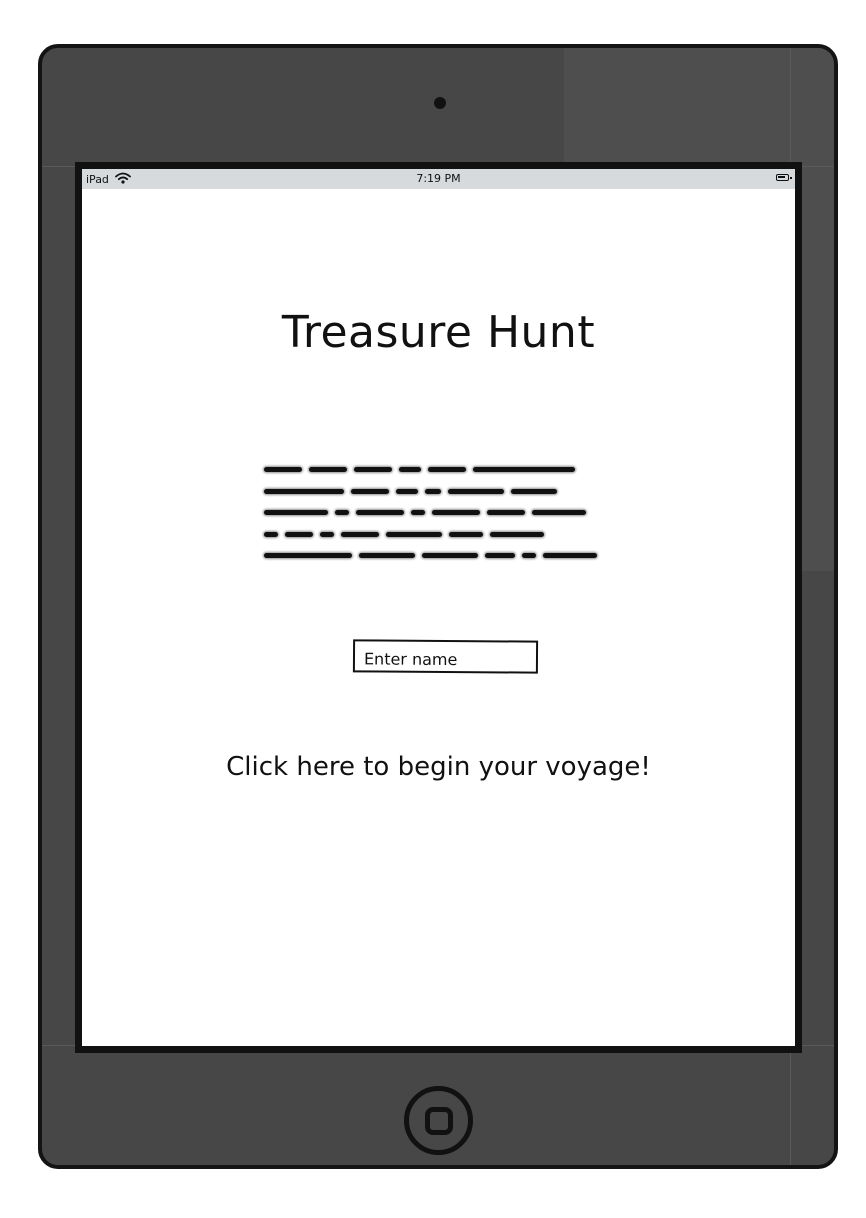  I want to click on home-button-icon, so click(439, 1121).